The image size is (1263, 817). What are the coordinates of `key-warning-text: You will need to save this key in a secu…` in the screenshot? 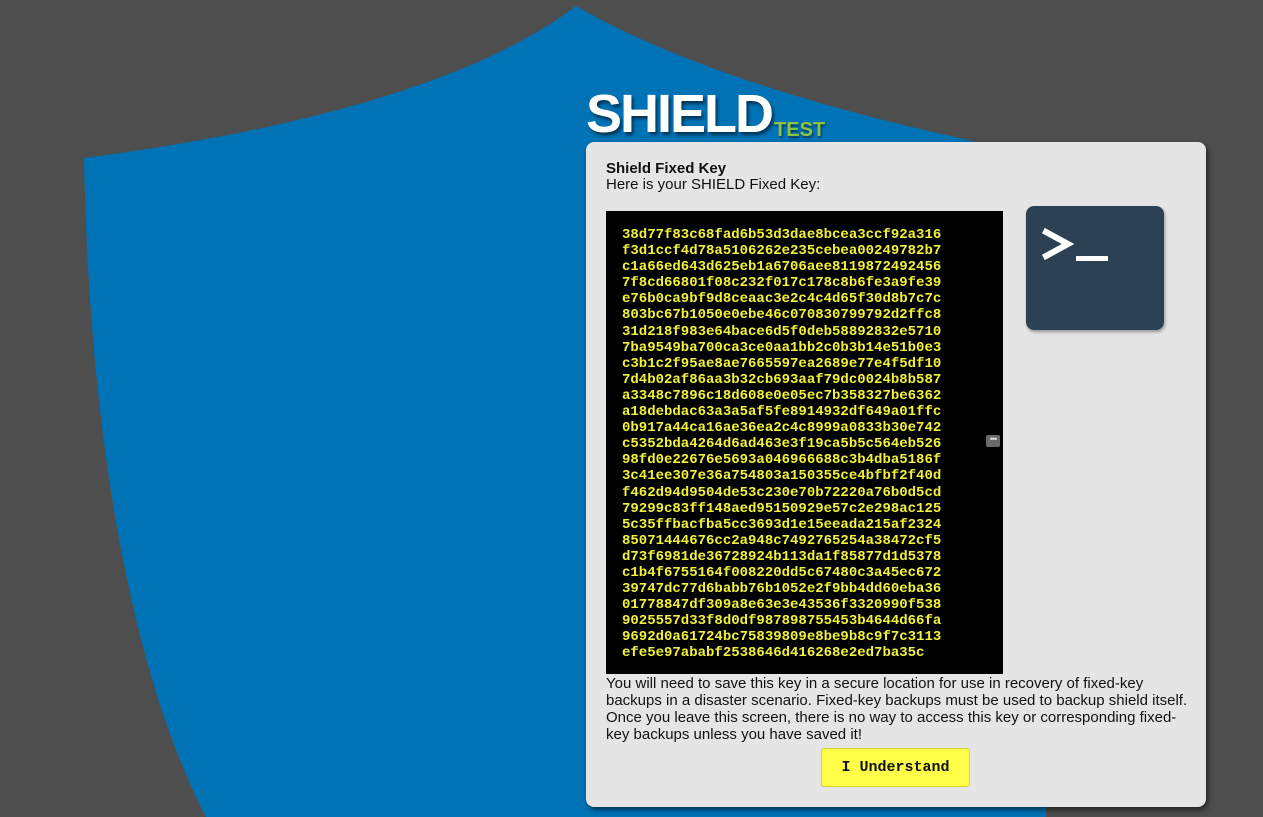 It's located at (897, 709).